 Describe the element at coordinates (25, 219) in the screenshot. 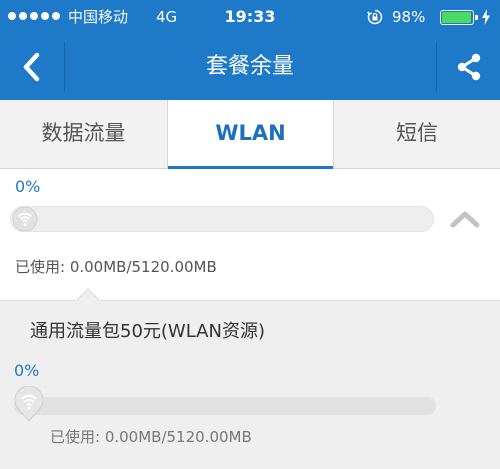

I see `wifi-icon` at that location.